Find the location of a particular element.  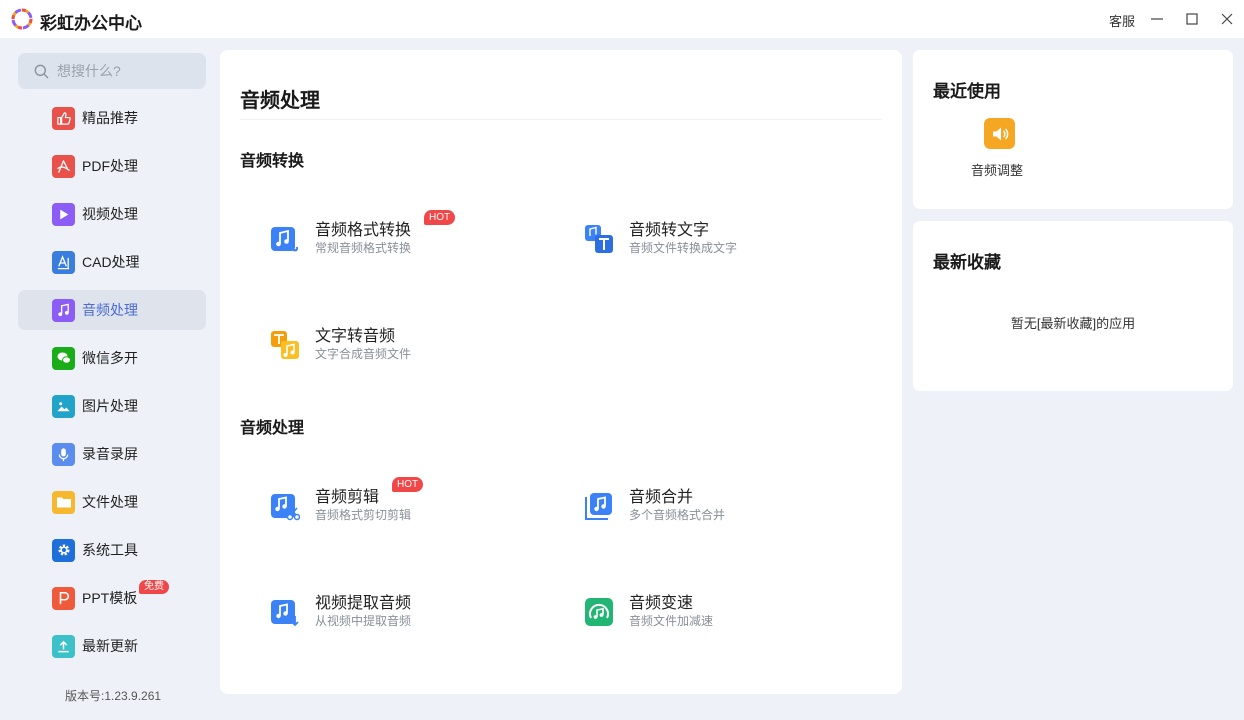

wechat-icon is located at coordinates (63, 358).